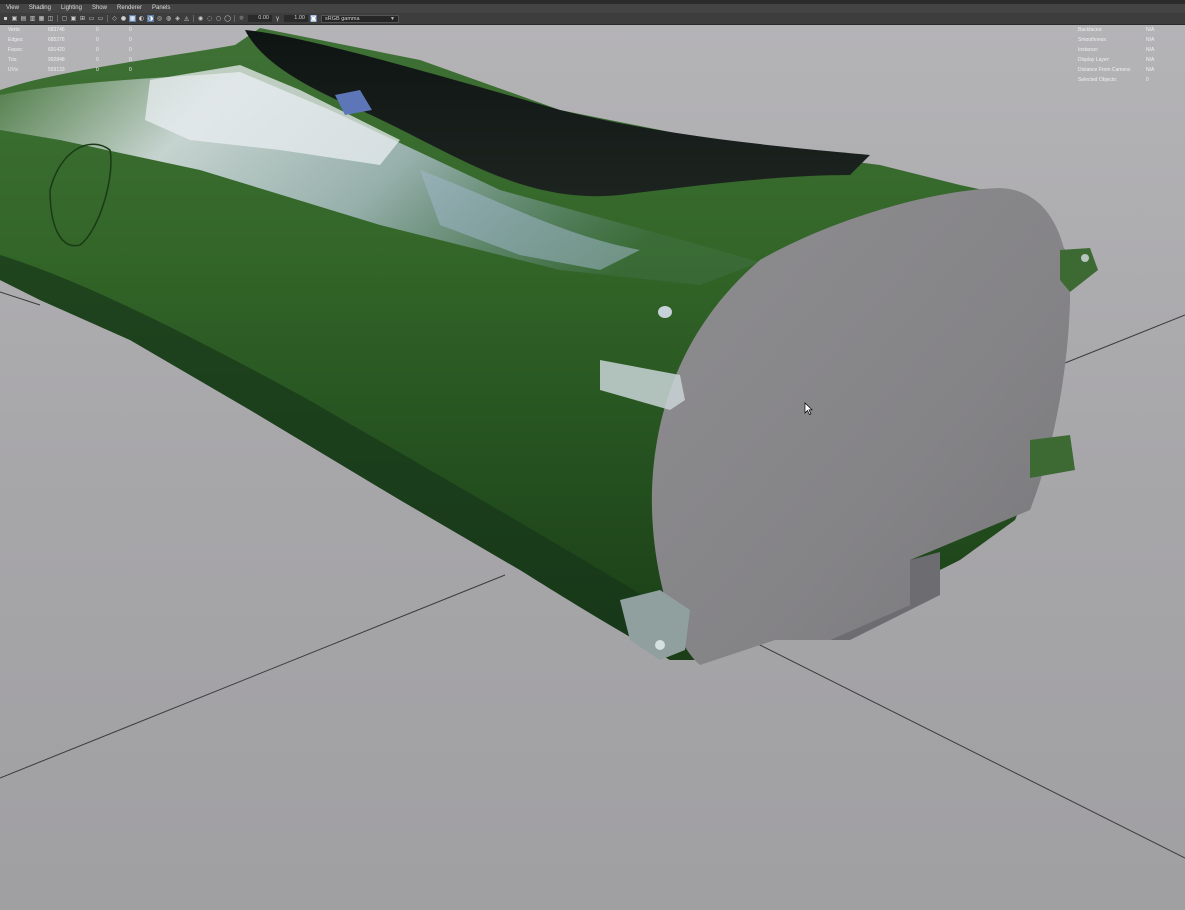 Image resolution: width=1185 pixels, height=910 pixels. I want to click on hud-label: Faces:, so click(16, 50).